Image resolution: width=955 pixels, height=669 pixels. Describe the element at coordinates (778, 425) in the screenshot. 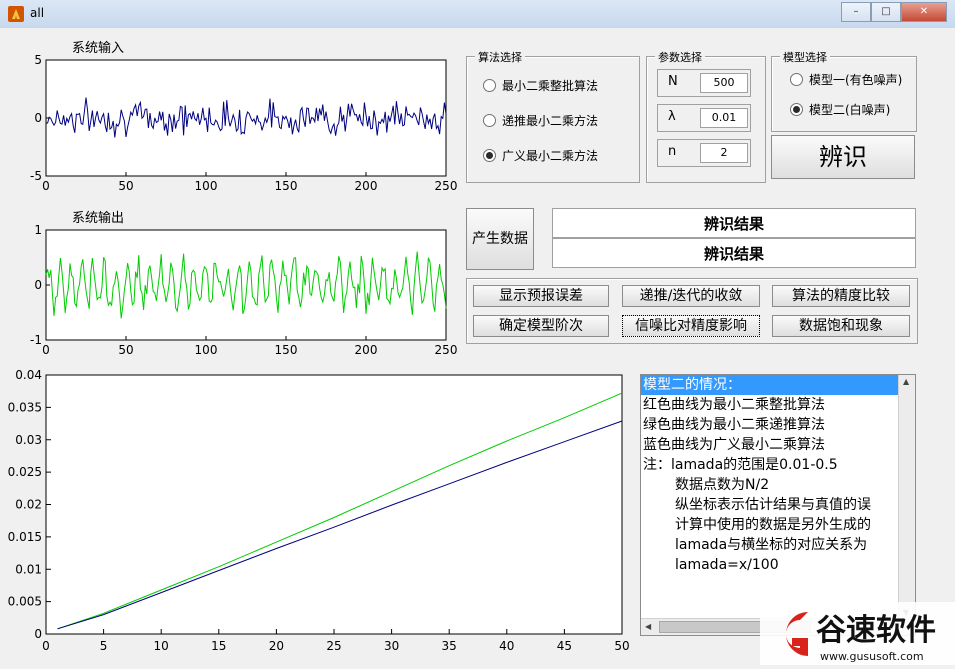

I see `list-item: 绿色曲线为最小二乘递推算法` at that location.